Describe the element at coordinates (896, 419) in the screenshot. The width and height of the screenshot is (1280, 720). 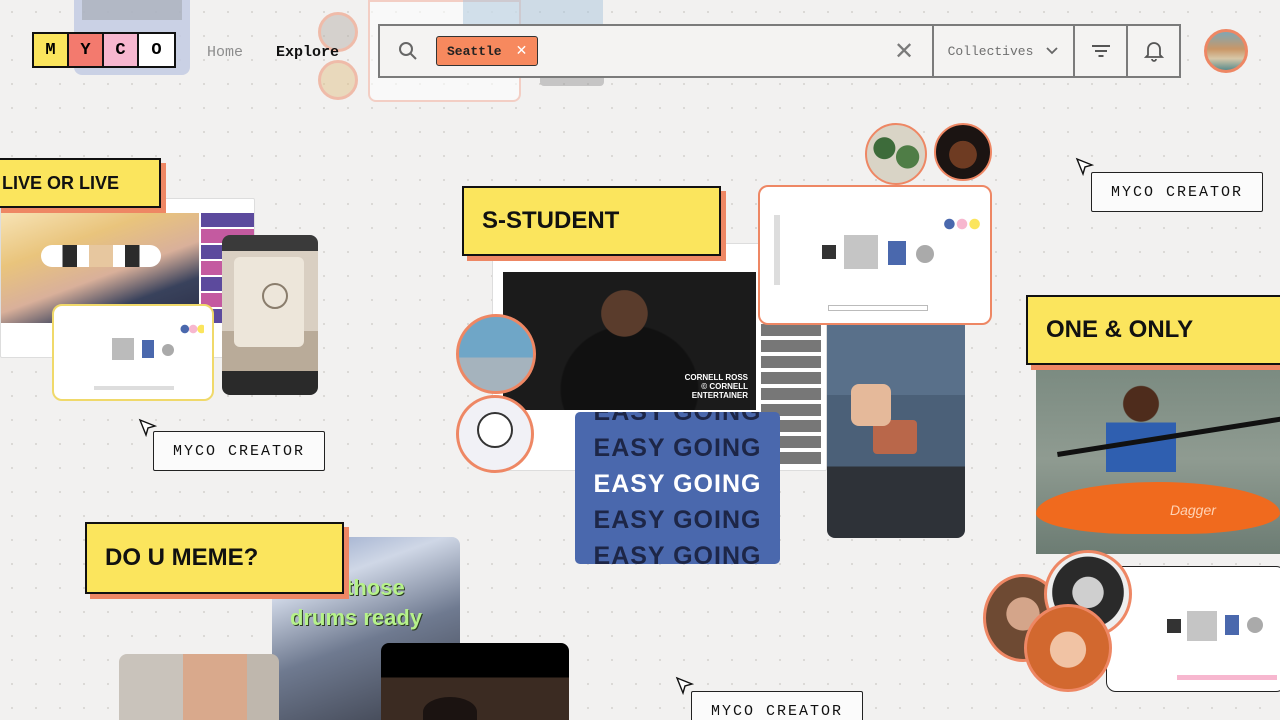
I see `brick-video-card` at that location.